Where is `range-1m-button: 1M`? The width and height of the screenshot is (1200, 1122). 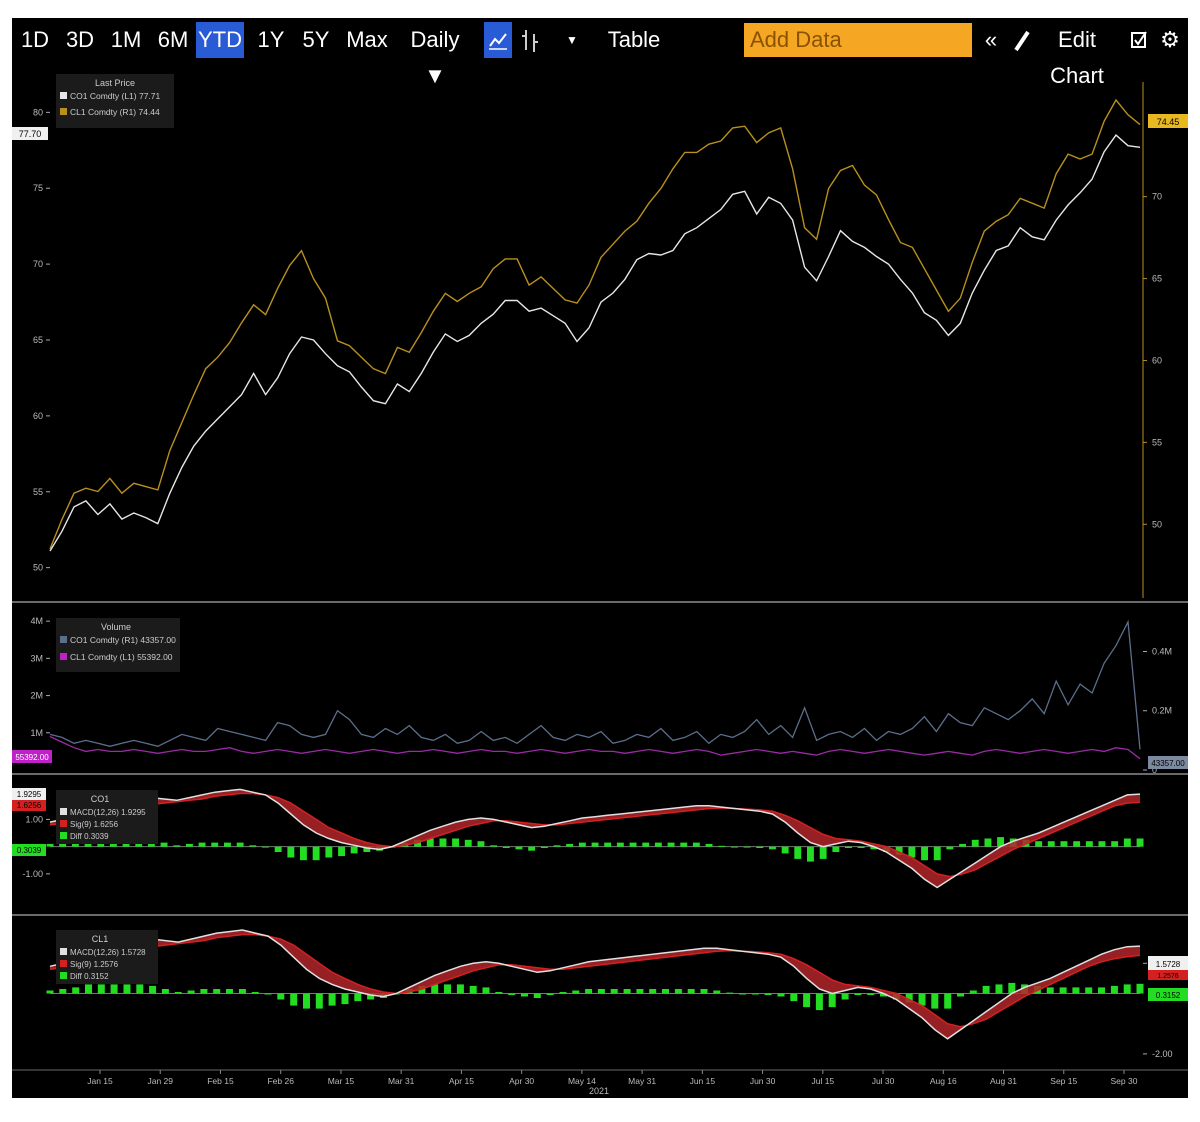 range-1m-button: 1M is located at coordinates (126, 40).